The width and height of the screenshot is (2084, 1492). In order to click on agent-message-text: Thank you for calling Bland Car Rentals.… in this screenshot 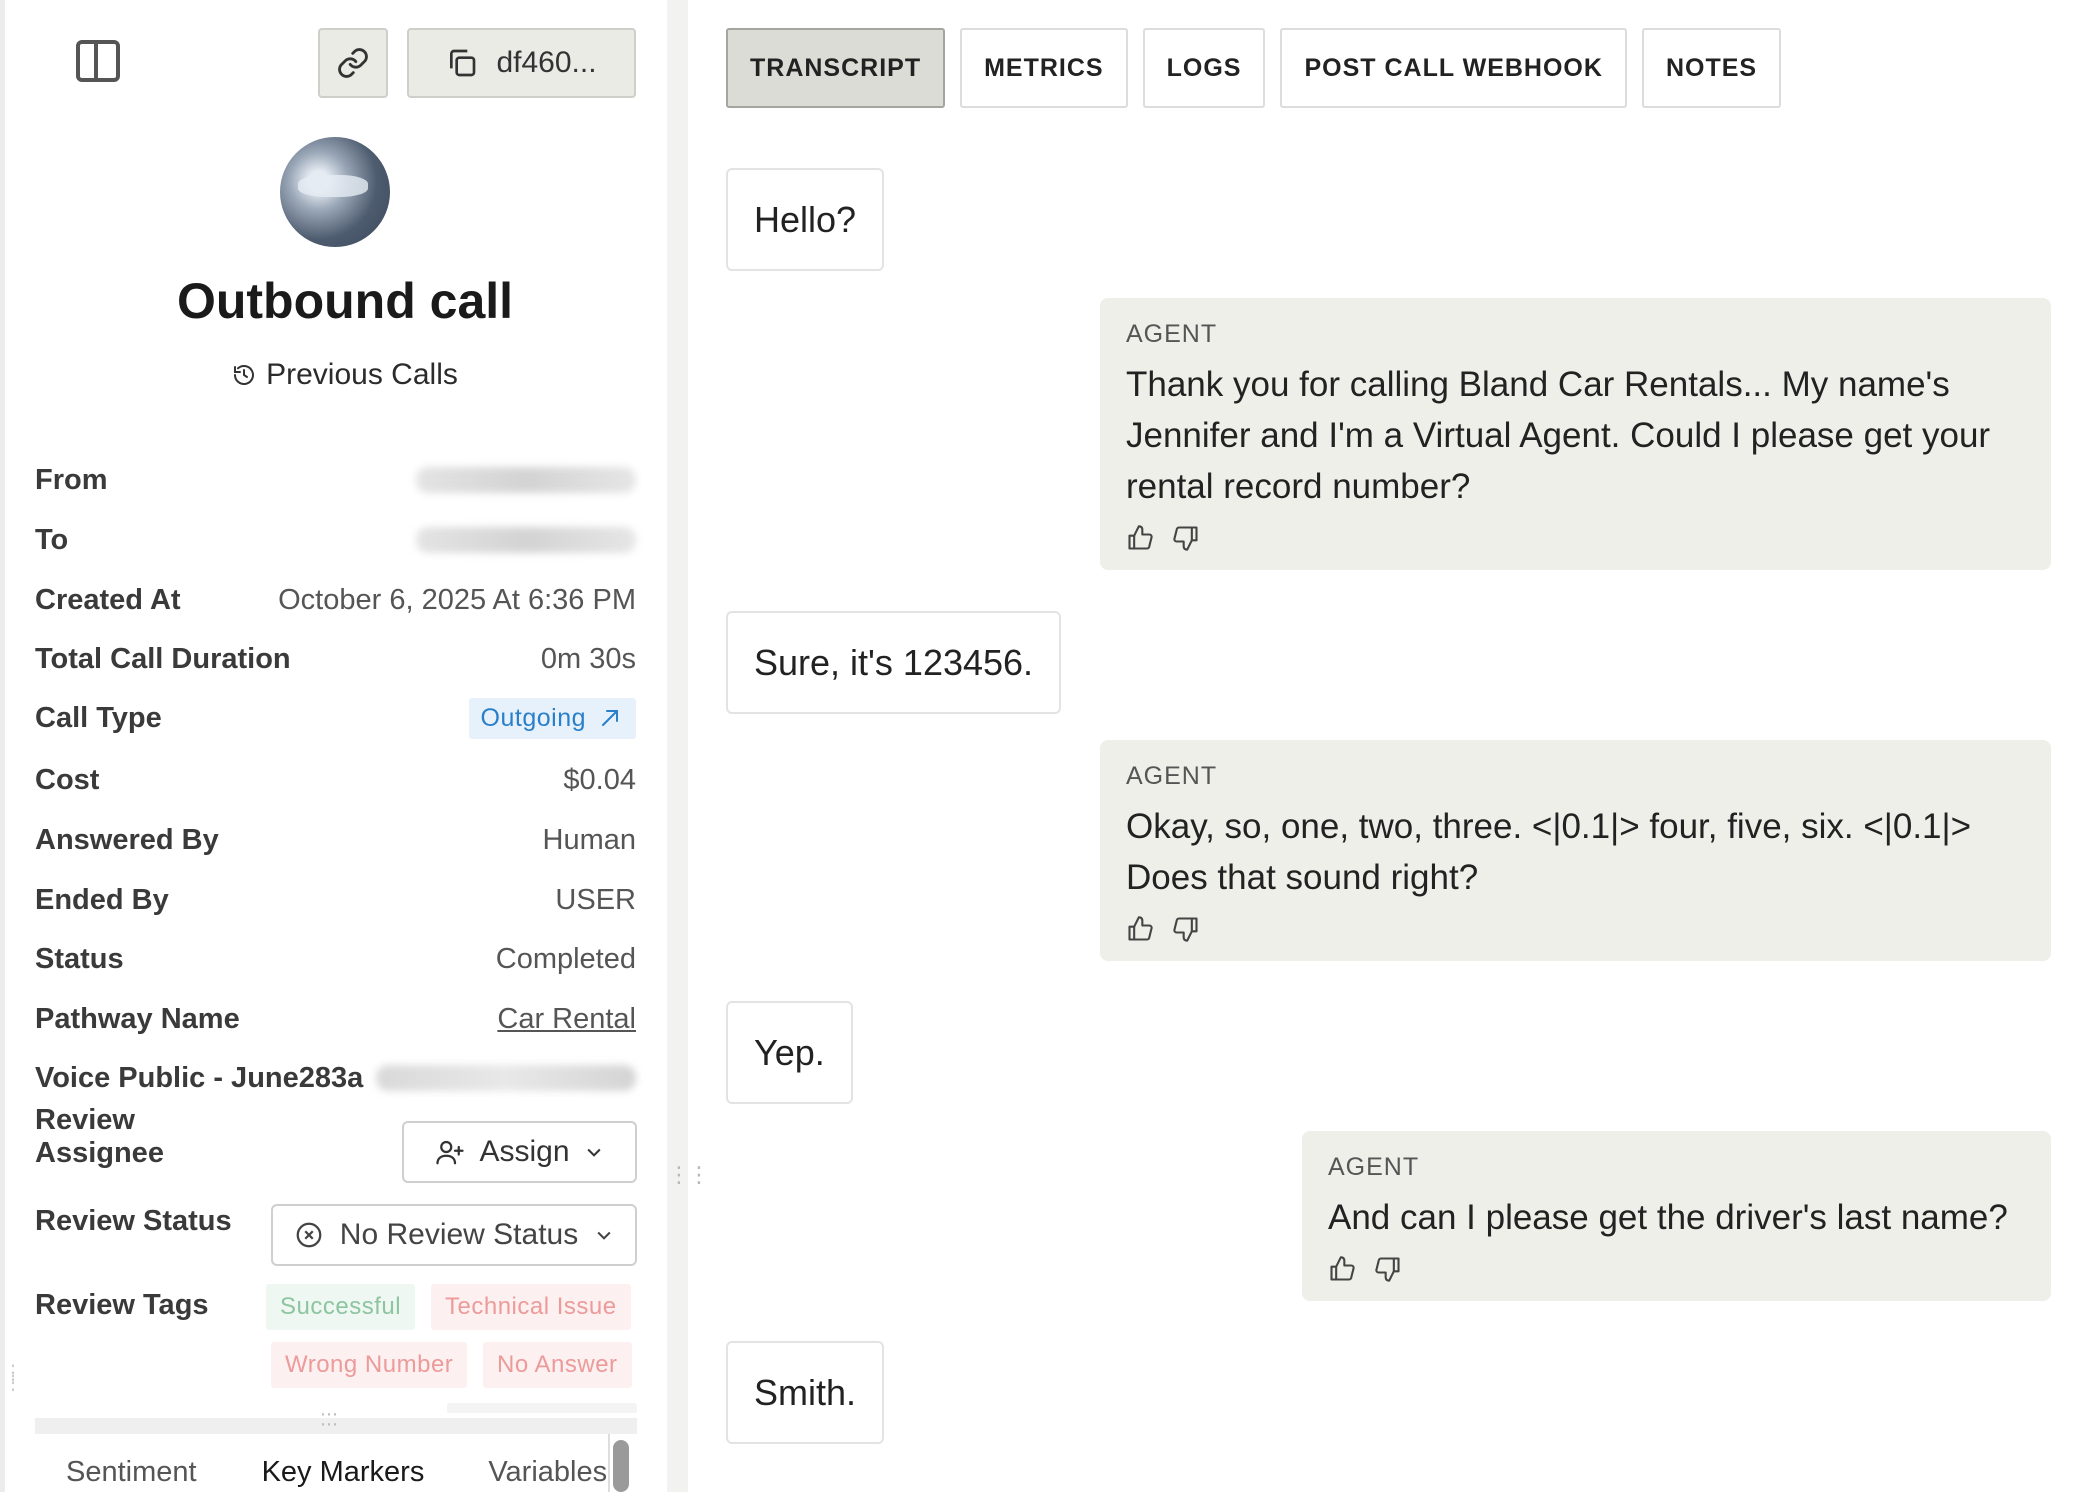, I will do `click(1558, 435)`.